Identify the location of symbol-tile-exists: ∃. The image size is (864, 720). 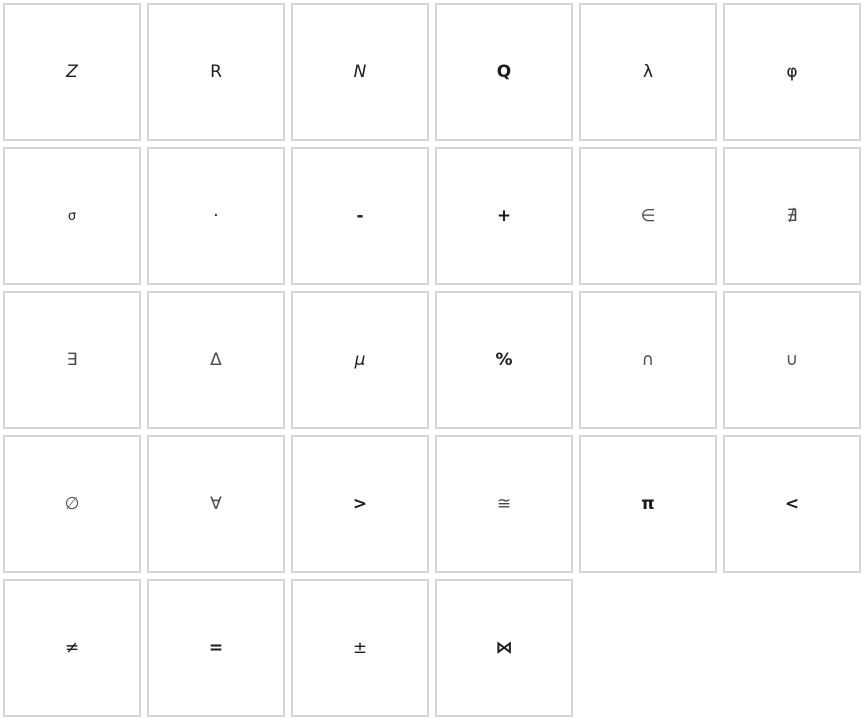
(72, 360).